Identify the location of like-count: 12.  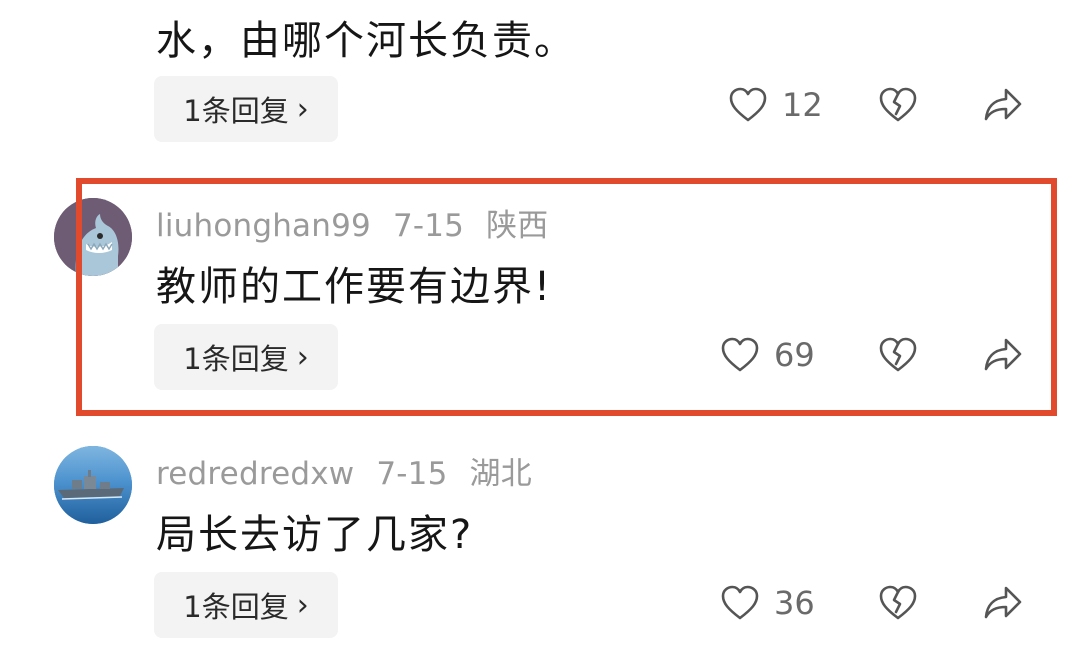
(802, 105).